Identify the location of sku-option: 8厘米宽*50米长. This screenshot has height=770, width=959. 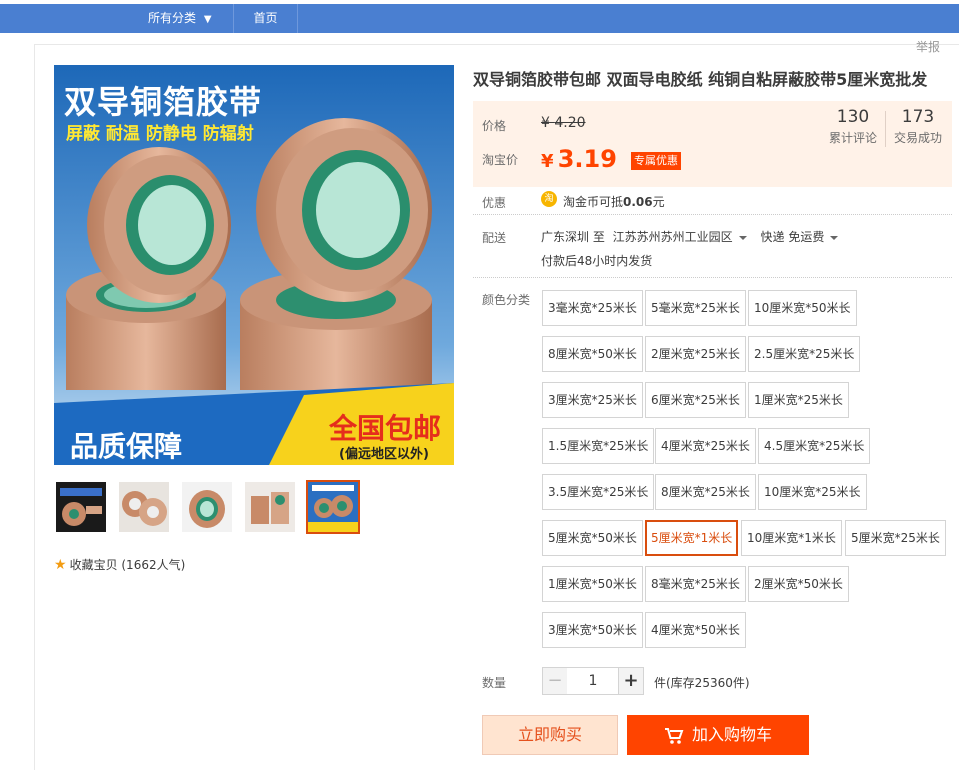
(592, 354).